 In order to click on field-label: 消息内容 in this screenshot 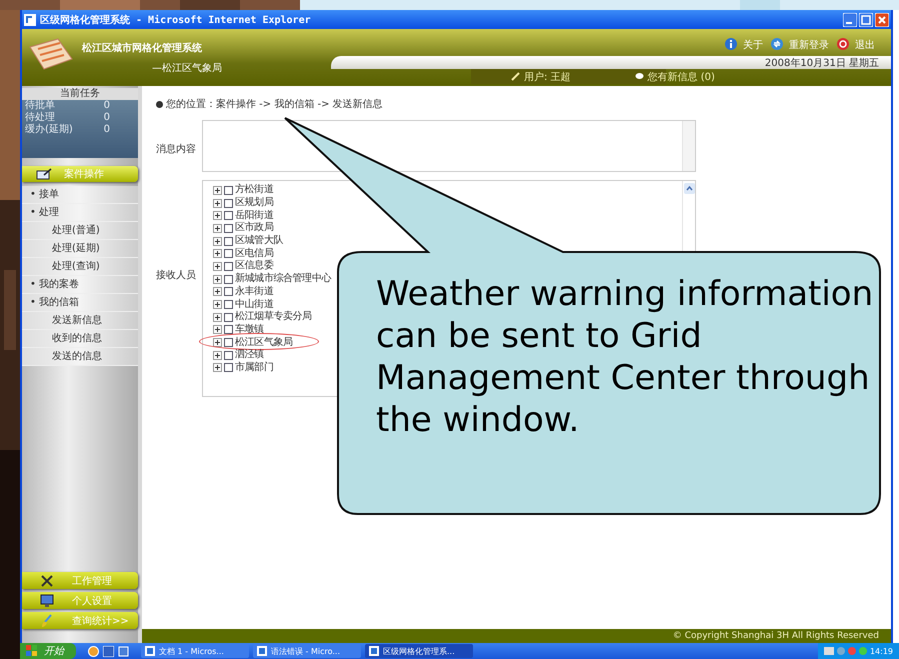, I will do `click(176, 149)`.